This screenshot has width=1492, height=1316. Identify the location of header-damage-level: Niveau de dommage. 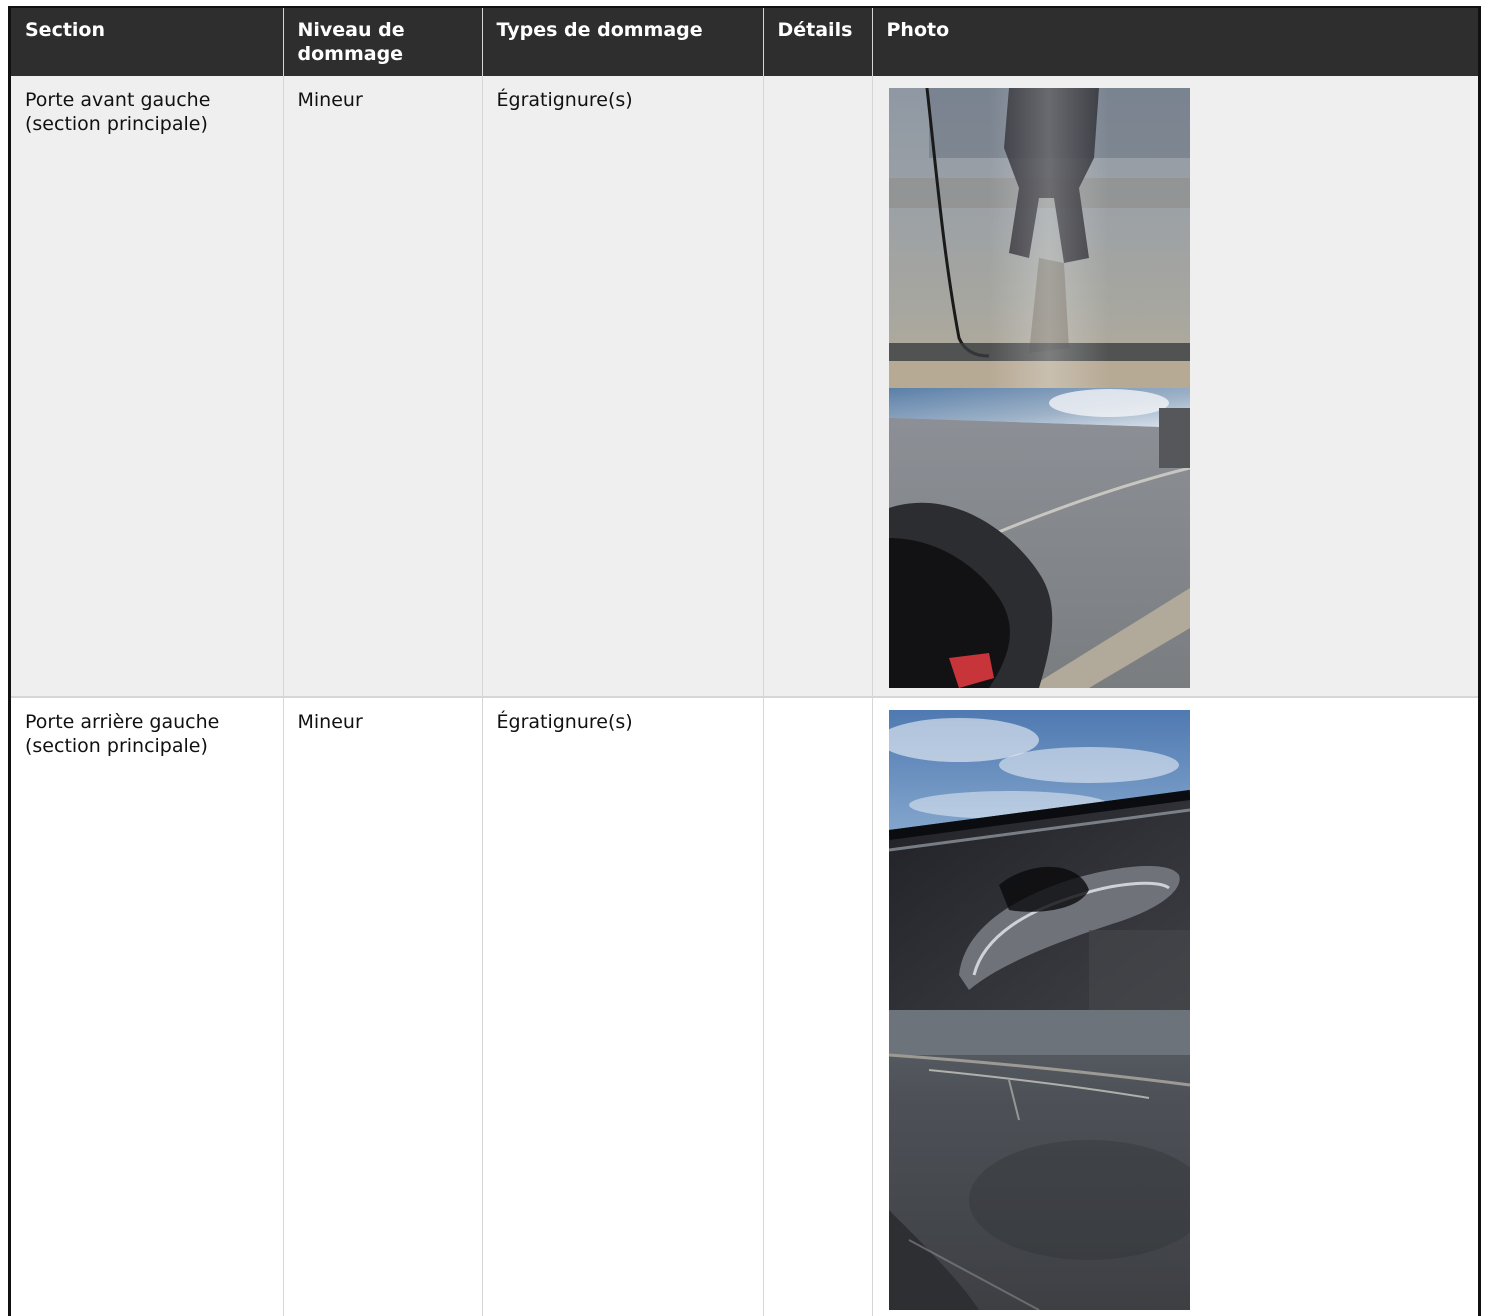
(383, 42).